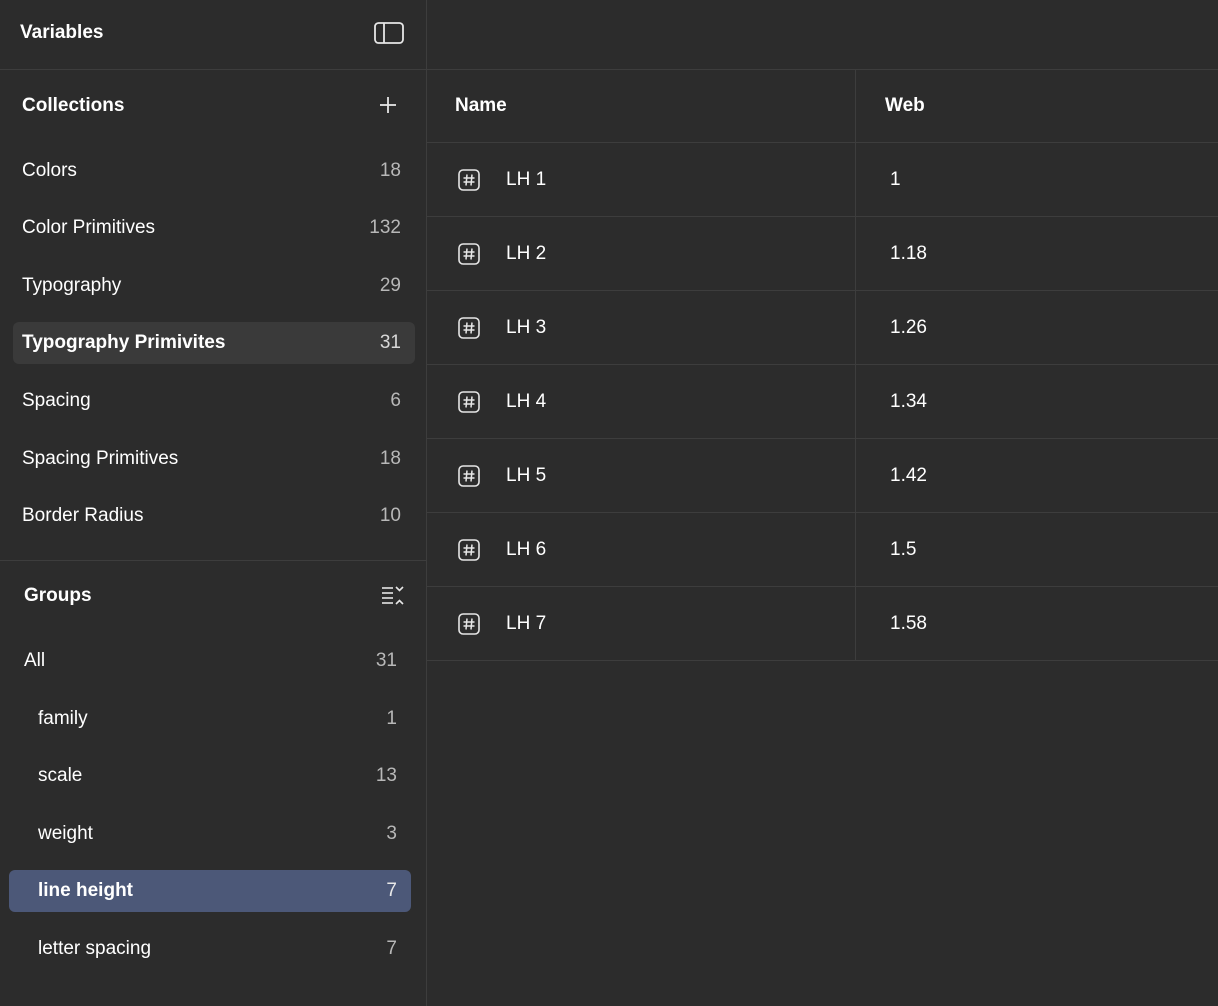 This screenshot has height=1006, width=1218. Describe the element at coordinates (903, 550) in the screenshot. I see `variable-web-value: 1.5` at that location.